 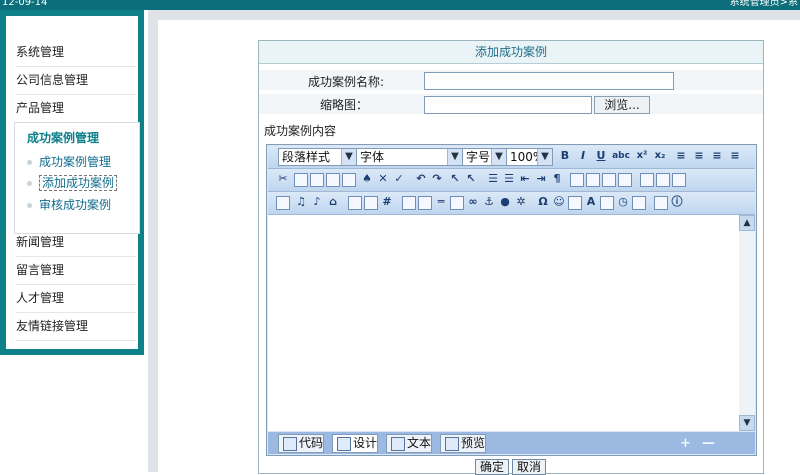 I want to click on paste-text-icon, so click(x=333, y=180).